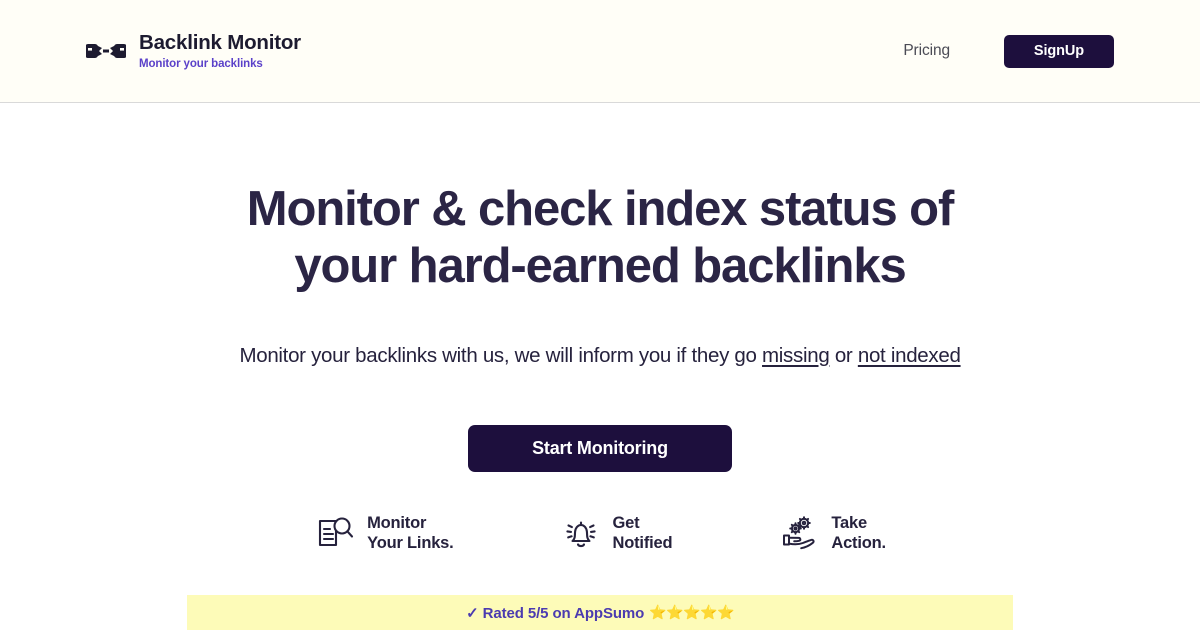  Describe the element at coordinates (909, 355) in the screenshot. I see `hero-subtitle-not-indexed: not indexed` at that location.